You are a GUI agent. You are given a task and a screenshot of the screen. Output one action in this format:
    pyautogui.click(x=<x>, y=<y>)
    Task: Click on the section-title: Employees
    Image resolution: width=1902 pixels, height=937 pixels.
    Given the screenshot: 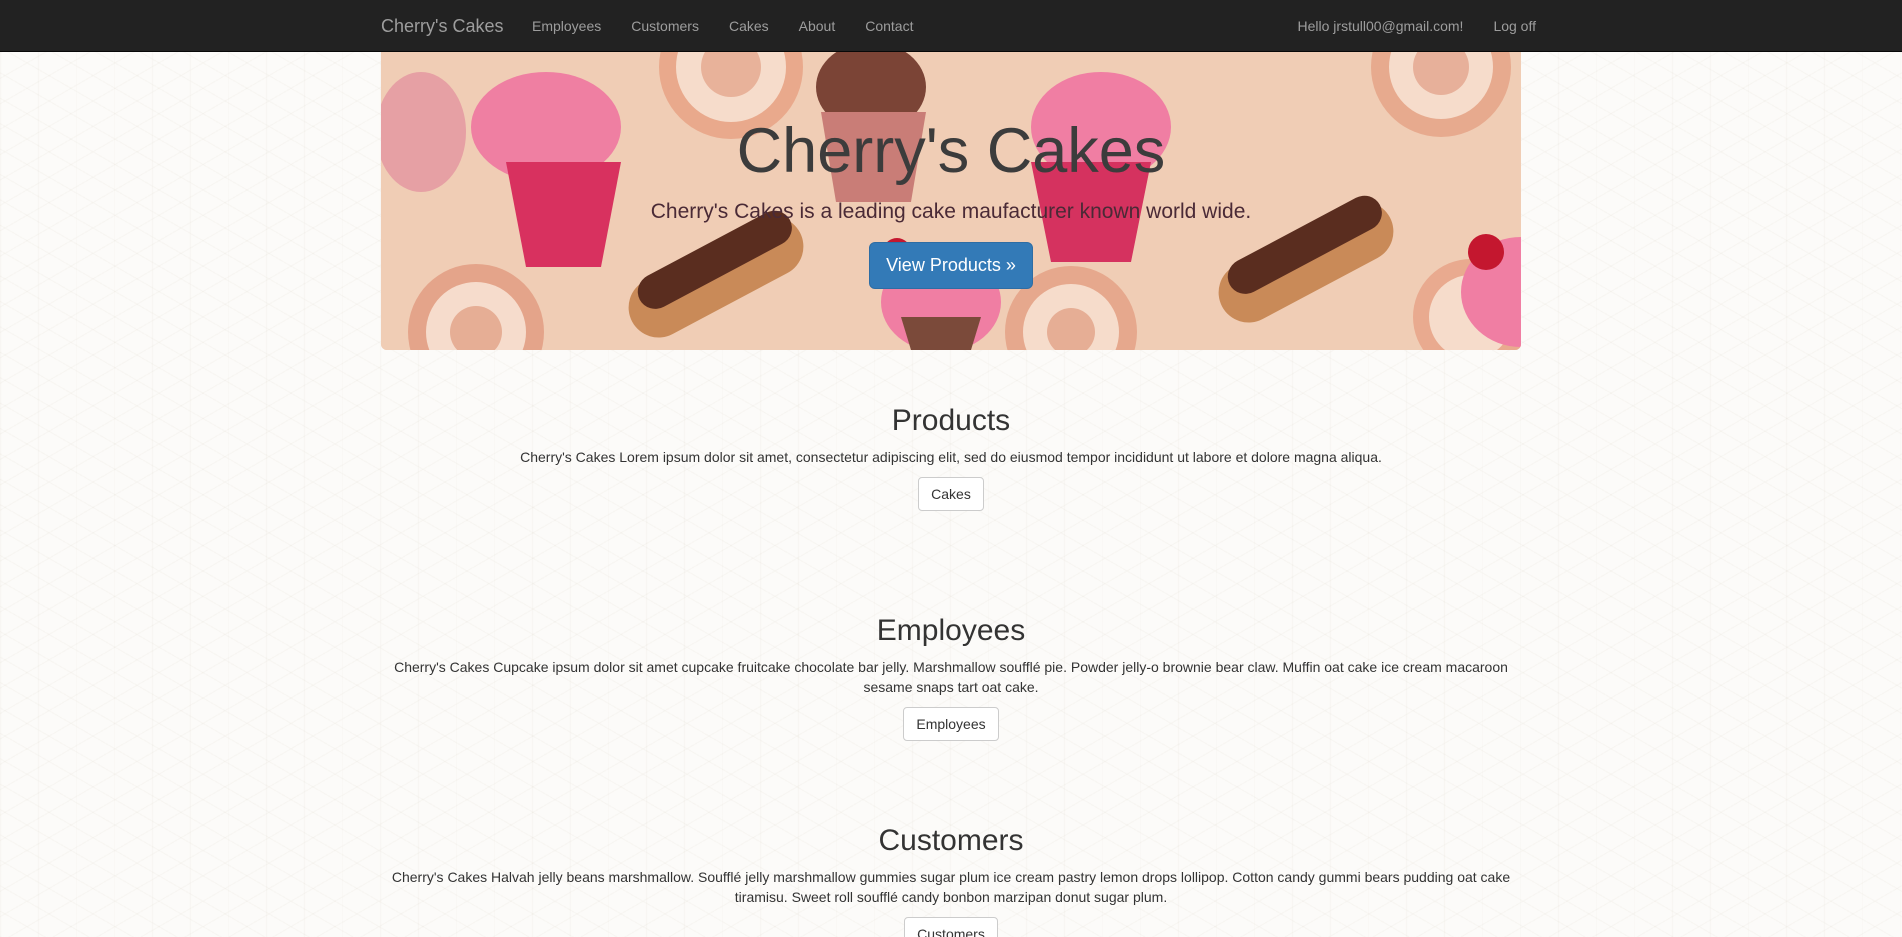 What is the action you would take?
    pyautogui.click(x=951, y=630)
    